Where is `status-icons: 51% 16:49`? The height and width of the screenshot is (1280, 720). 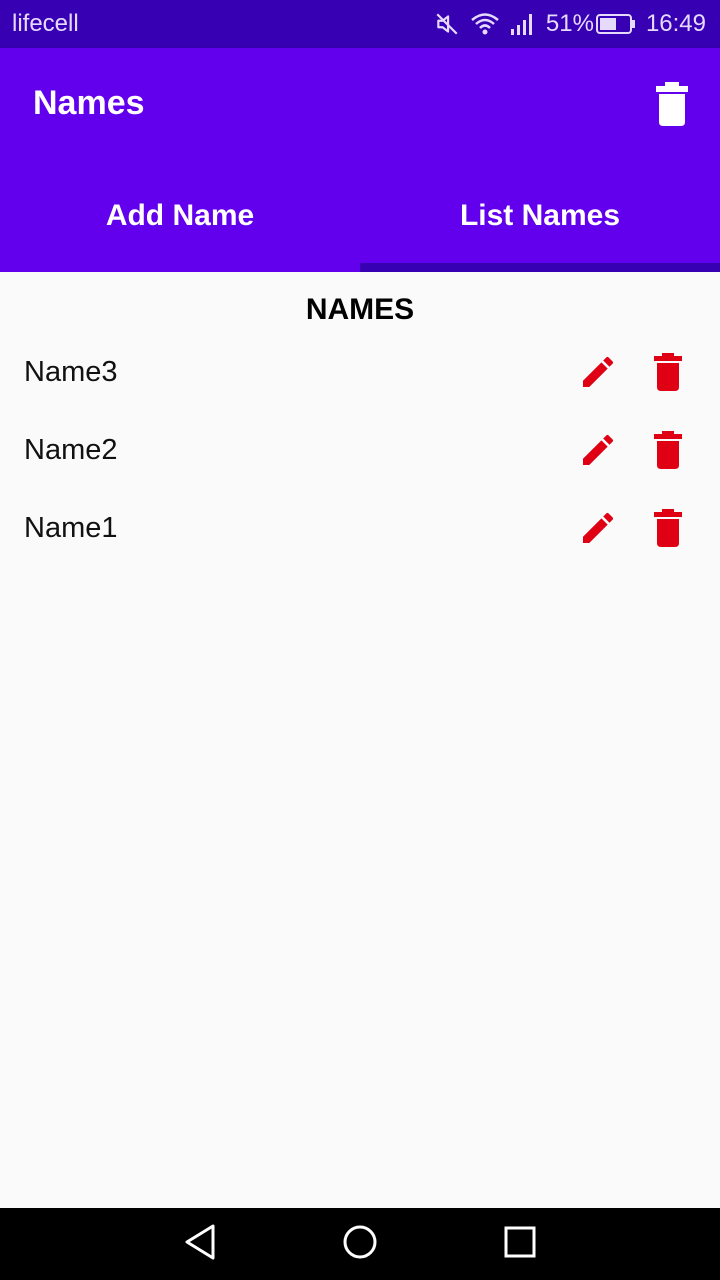
status-icons: 51% 16:49 is located at coordinates (570, 24).